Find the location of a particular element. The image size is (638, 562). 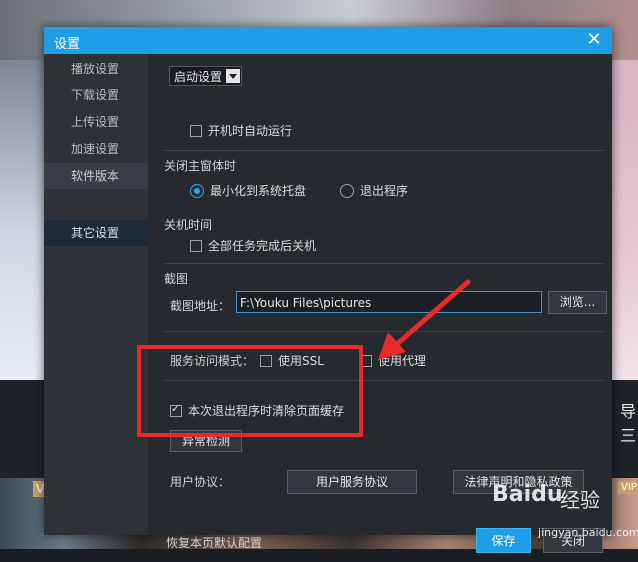

autorun-checkbox: 开机时自动运行 is located at coordinates (241, 130).